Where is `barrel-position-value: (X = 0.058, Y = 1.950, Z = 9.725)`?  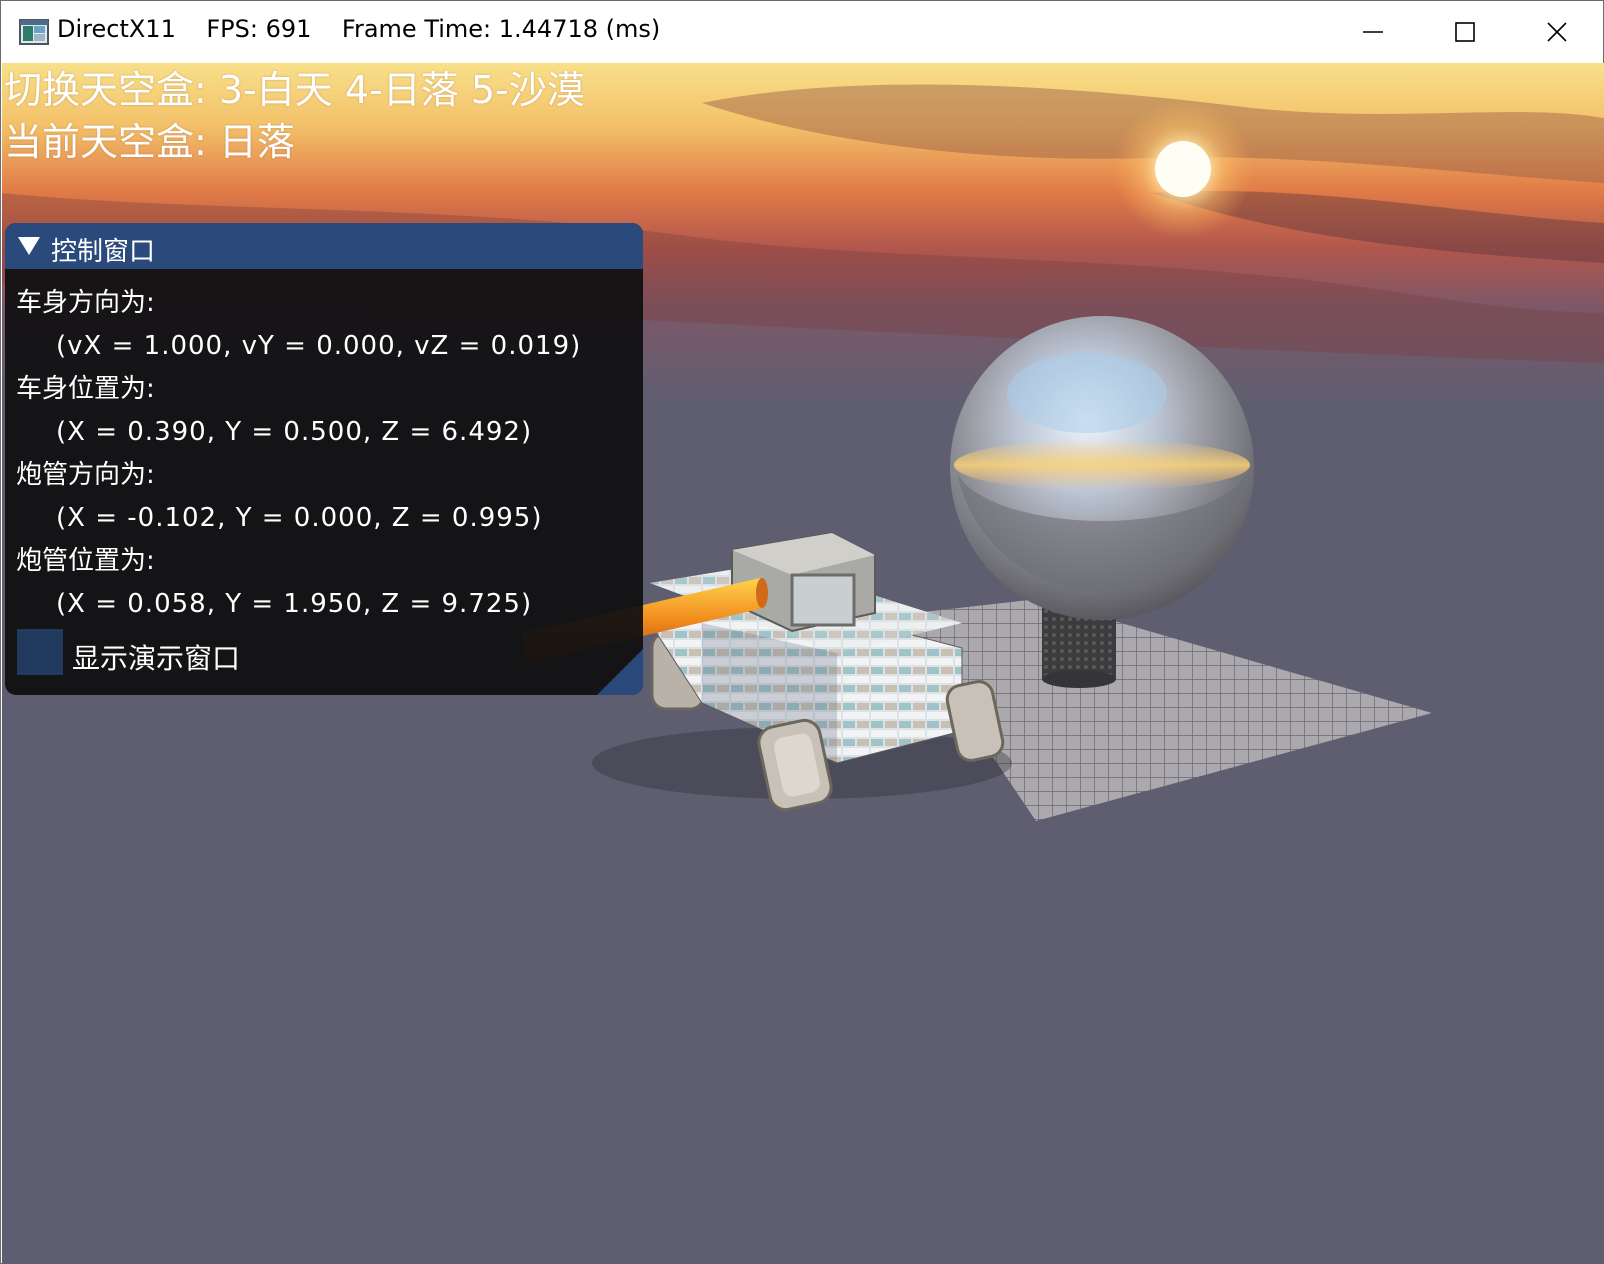 barrel-position-value: (X = 0.058, Y = 1.950, Z = 9.725) is located at coordinates (294, 604).